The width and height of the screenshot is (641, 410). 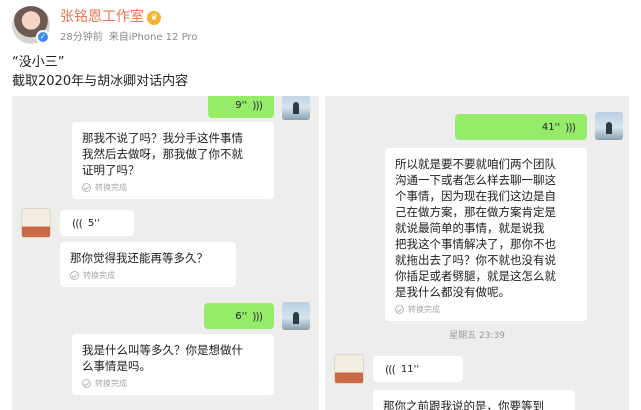 What do you see at coordinates (139, 258) in the screenshot?
I see `transcript-text: 那你觉得我还能再等多久？` at bounding box center [139, 258].